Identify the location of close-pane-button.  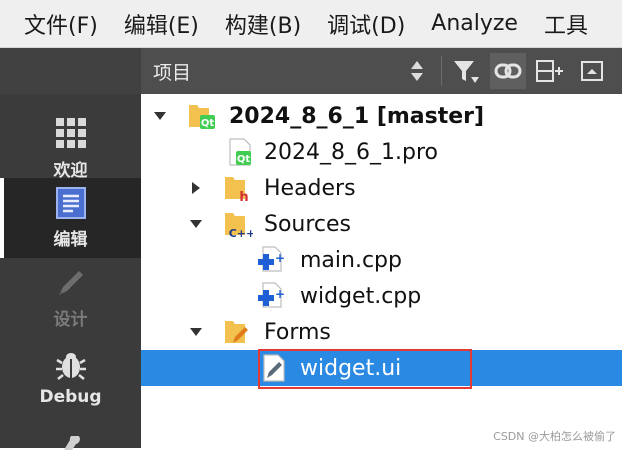
(592, 71).